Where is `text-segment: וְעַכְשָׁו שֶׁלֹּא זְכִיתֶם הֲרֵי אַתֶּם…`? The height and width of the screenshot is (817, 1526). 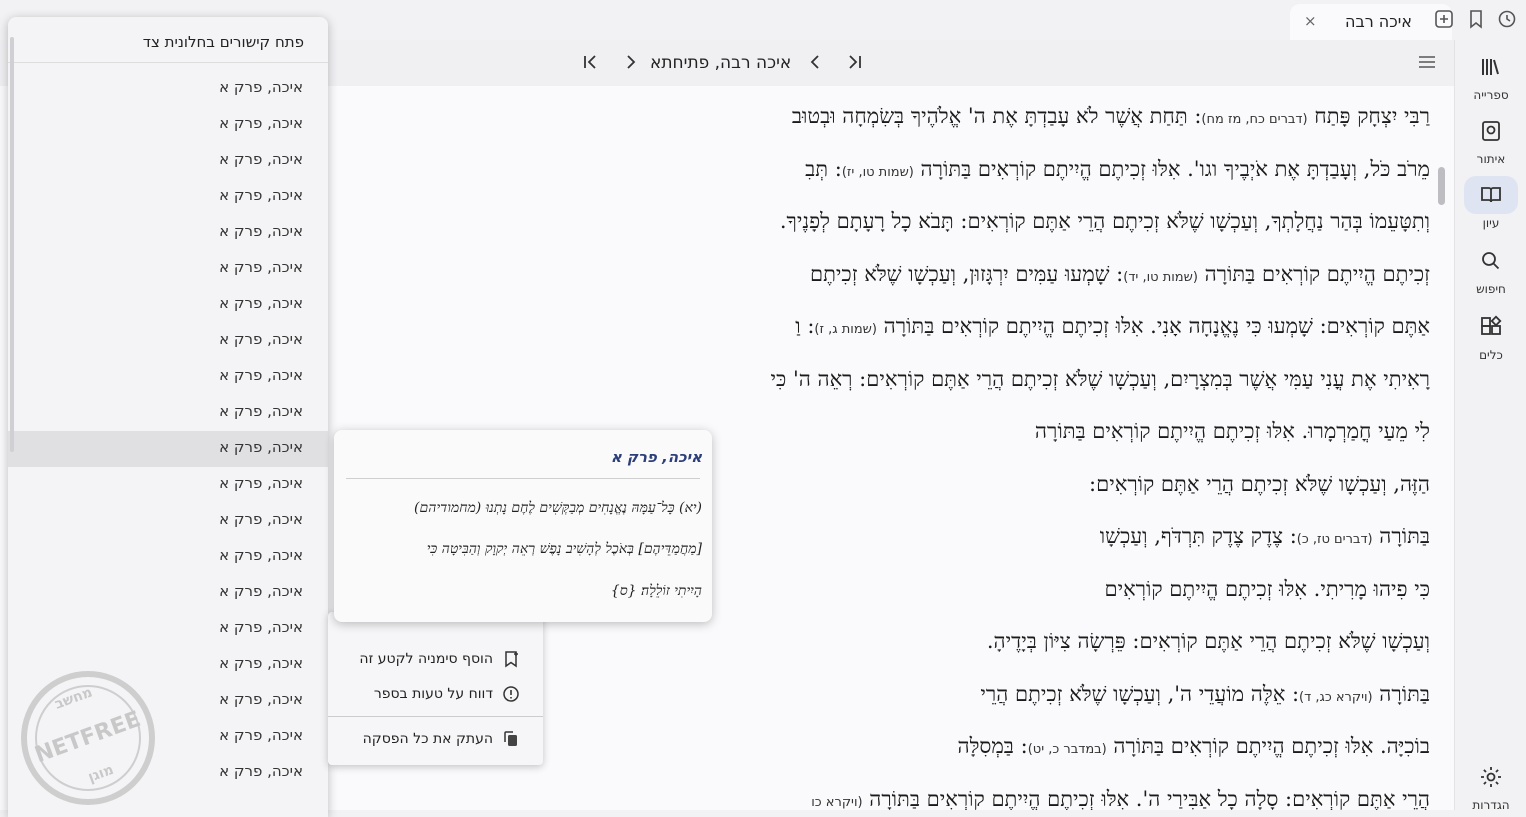
text-segment: וְעַכְשָׁו שֶׁלֹּא זְכִיתֶם הֲרֵי אַתֶּם… is located at coordinates (1208, 641).